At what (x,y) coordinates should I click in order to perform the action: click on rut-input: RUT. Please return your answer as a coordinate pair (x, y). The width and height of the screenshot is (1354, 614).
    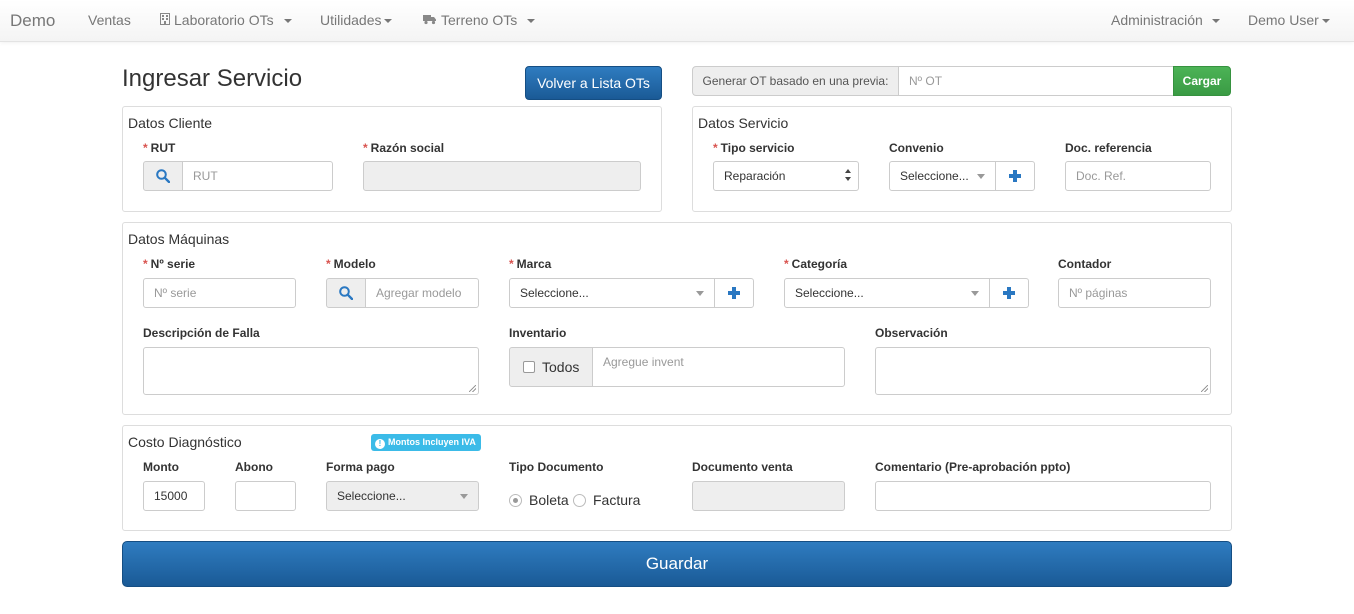
    Looking at the image, I should click on (257, 176).